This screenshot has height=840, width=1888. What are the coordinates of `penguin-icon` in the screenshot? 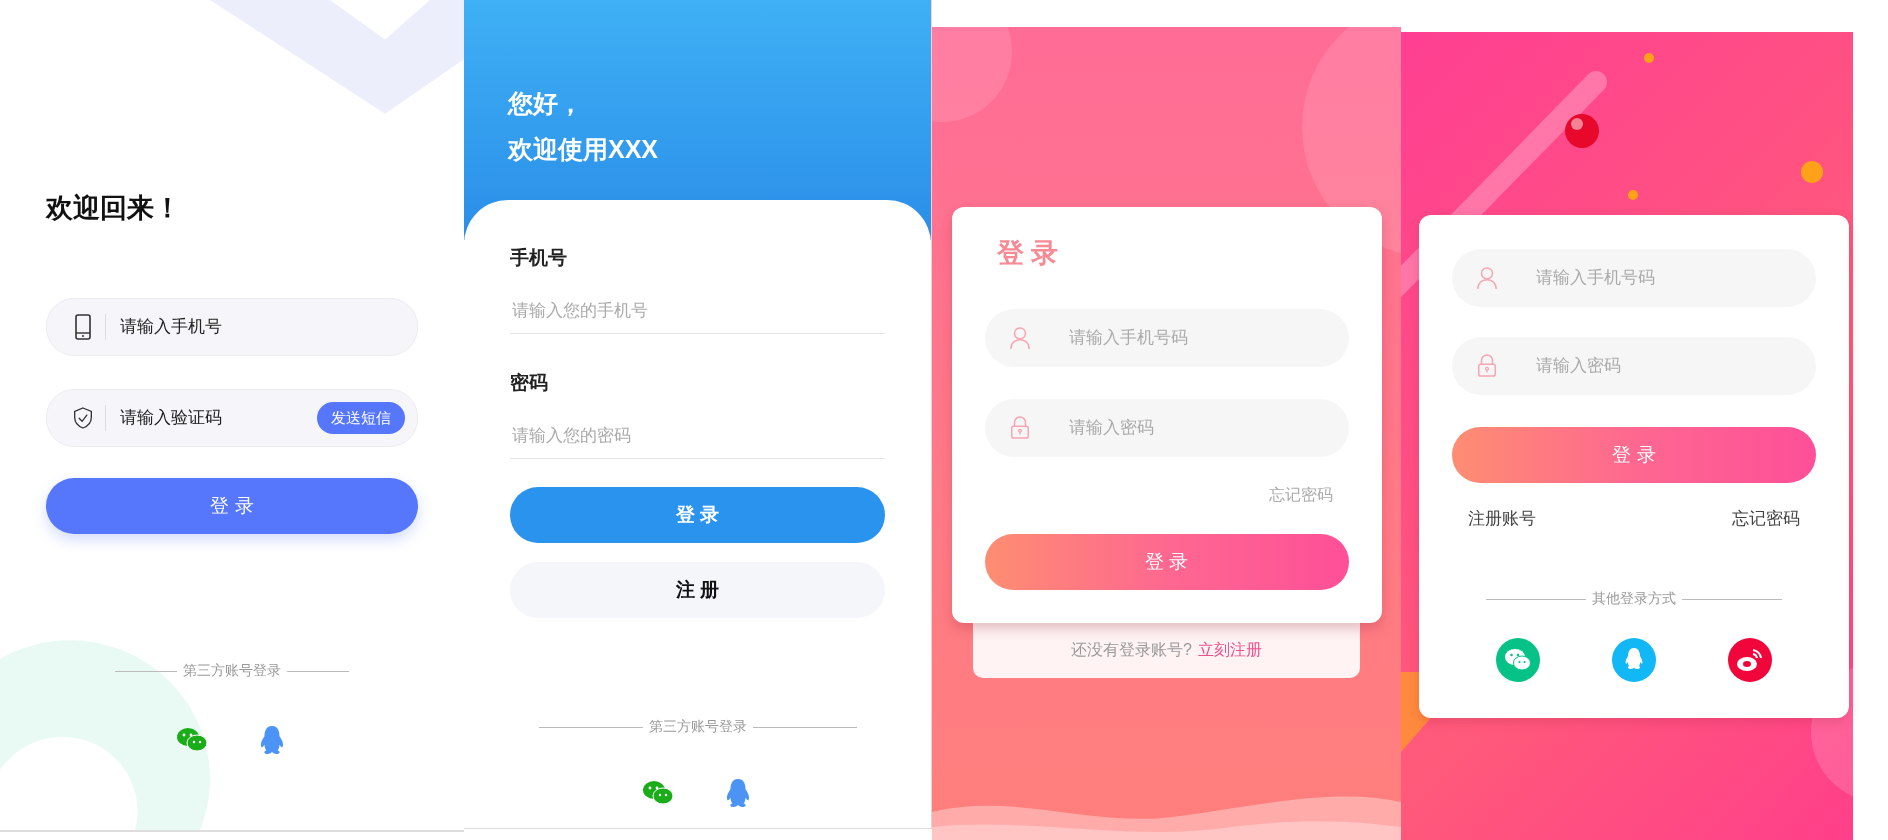 It's located at (1634, 660).